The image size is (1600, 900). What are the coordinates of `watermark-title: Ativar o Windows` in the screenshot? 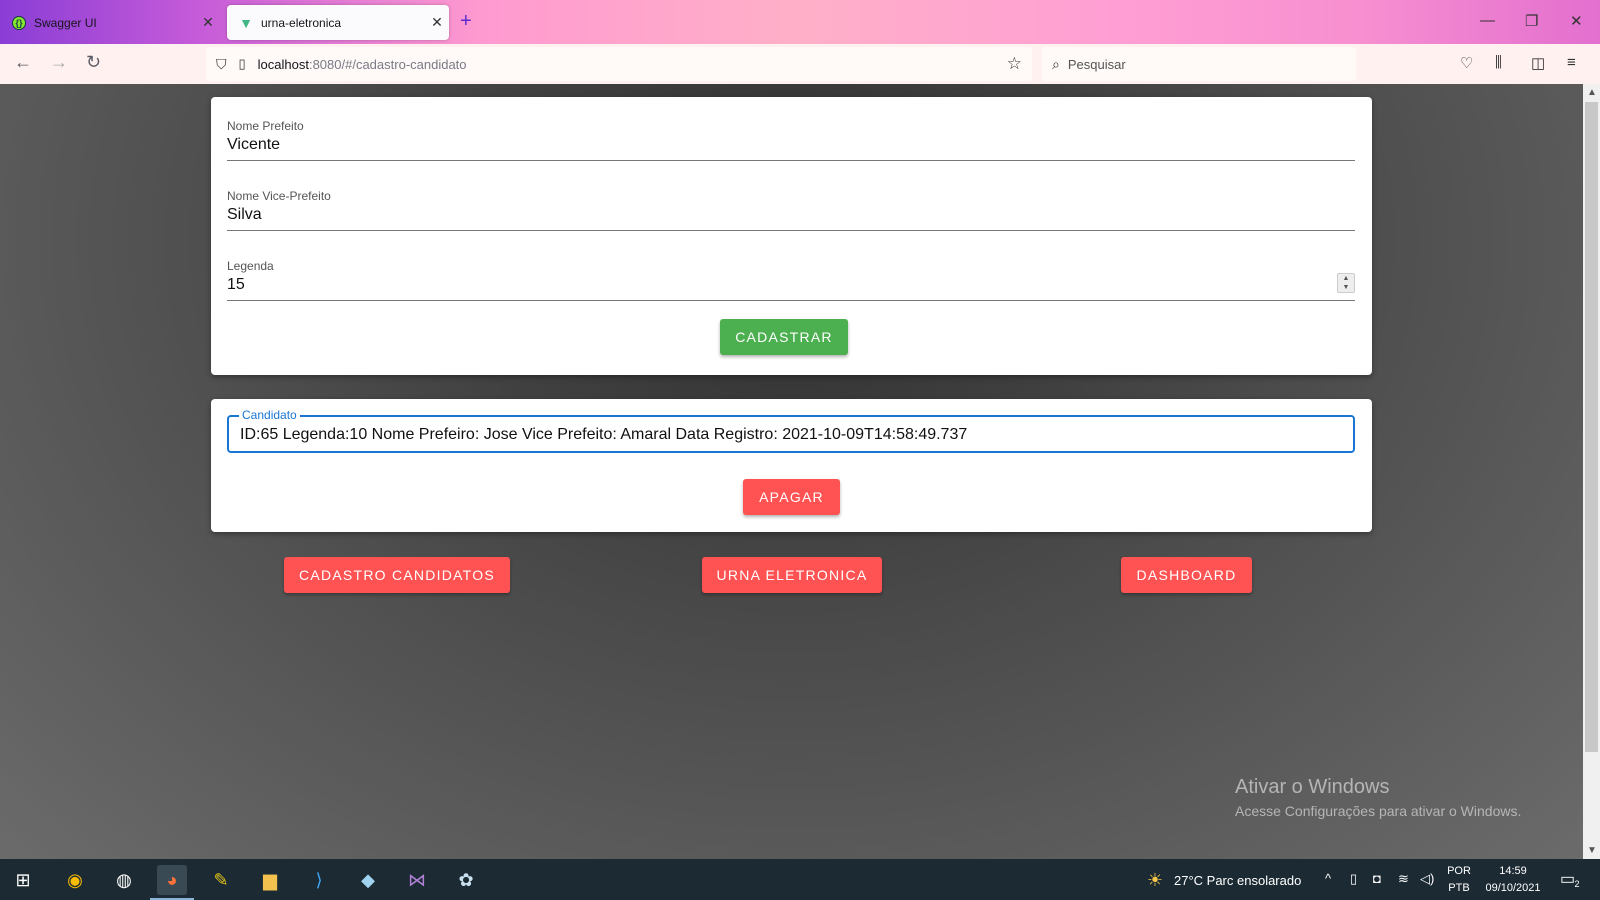 It's located at (1312, 787).